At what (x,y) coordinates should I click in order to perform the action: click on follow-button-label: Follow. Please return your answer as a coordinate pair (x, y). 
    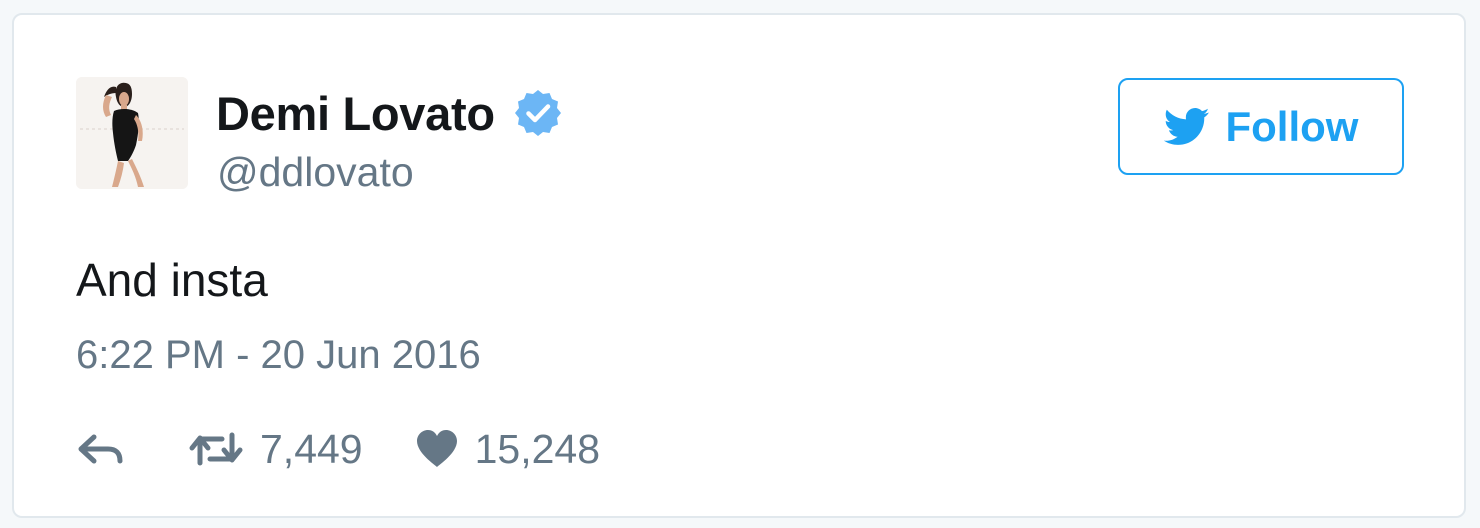
    Looking at the image, I should click on (1292, 126).